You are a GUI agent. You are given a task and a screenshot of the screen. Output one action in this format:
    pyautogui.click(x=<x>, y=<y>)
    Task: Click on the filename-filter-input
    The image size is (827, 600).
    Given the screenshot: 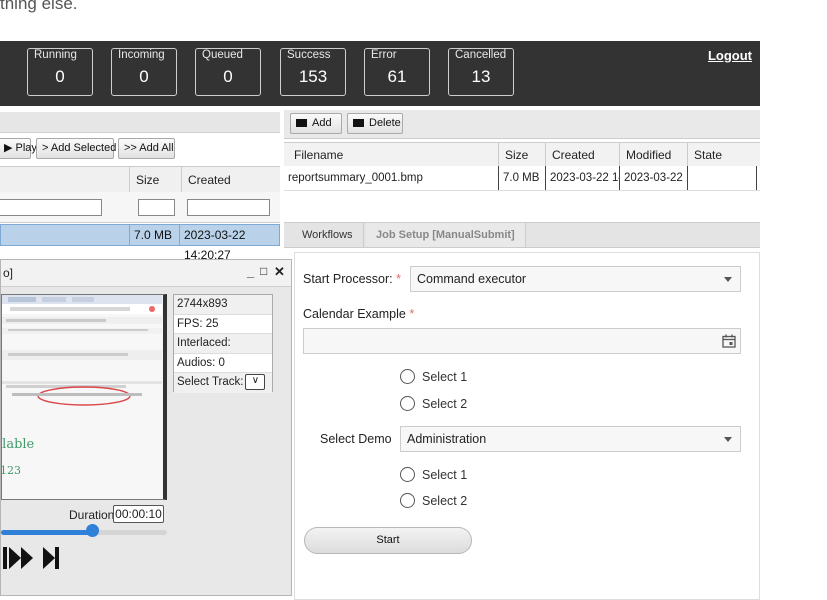 What is the action you would take?
    pyautogui.click(x=51, y=207)
    